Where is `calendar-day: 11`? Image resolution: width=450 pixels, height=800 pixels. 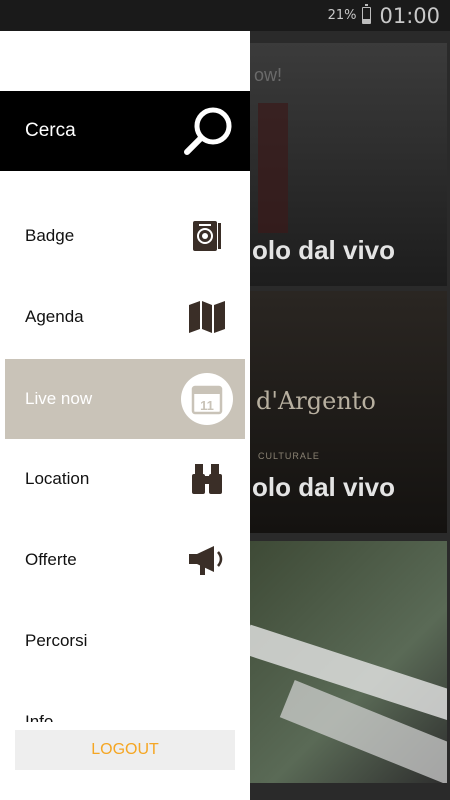 calendar-day: 11 is located at coordinates (207, 405).